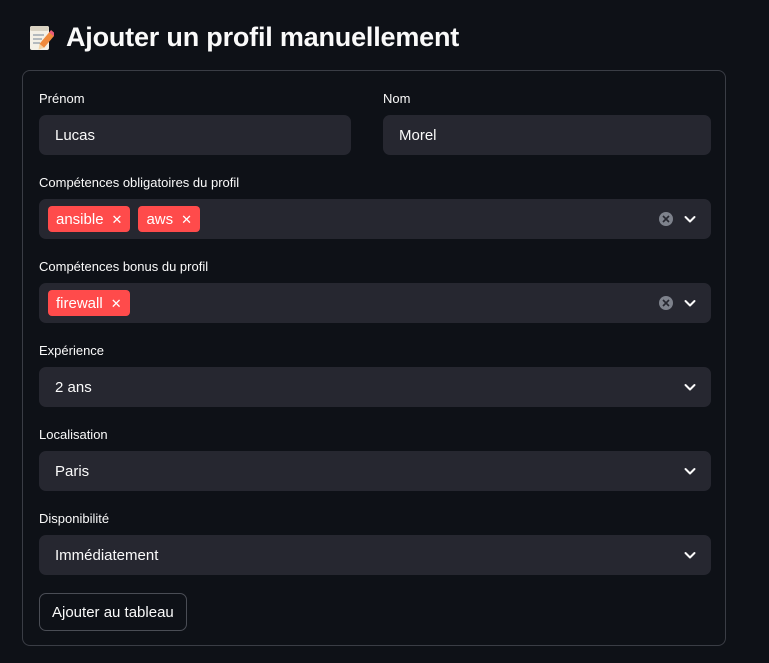 The image size is (769, 663). Describe the element at coordinates (263, 37) in the screenshot. I see `page-title: Ajouter un profil manuellement` at that location.